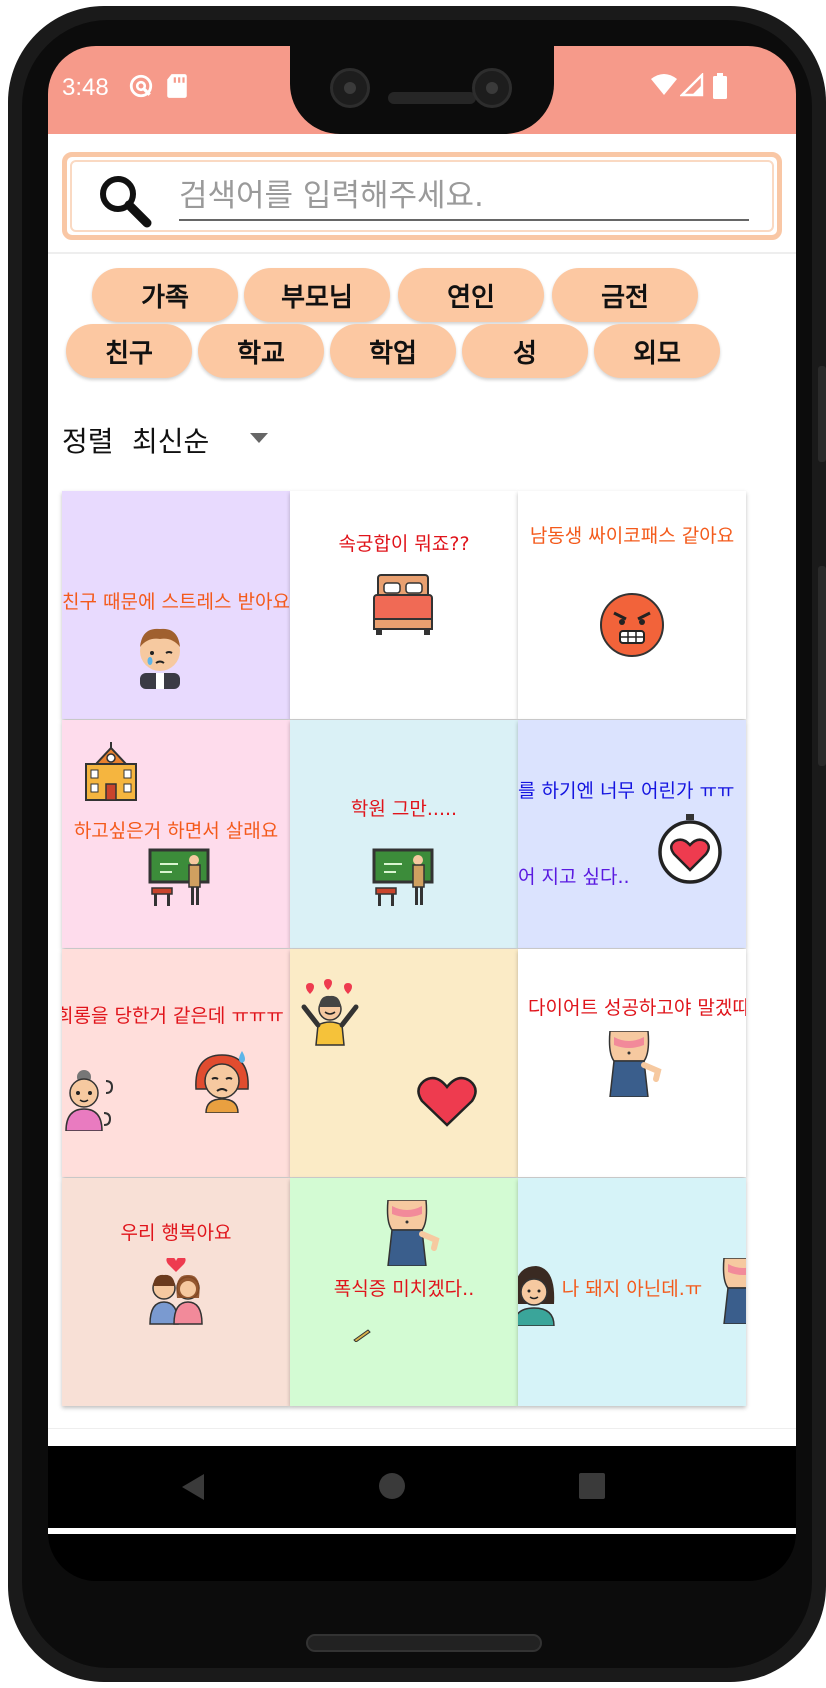 Image resolution: width=826 pixels, height=1688 pixels. Describe the element at coordinates (664, 87) in the screenshot. I see `wifi-icon` at that location.